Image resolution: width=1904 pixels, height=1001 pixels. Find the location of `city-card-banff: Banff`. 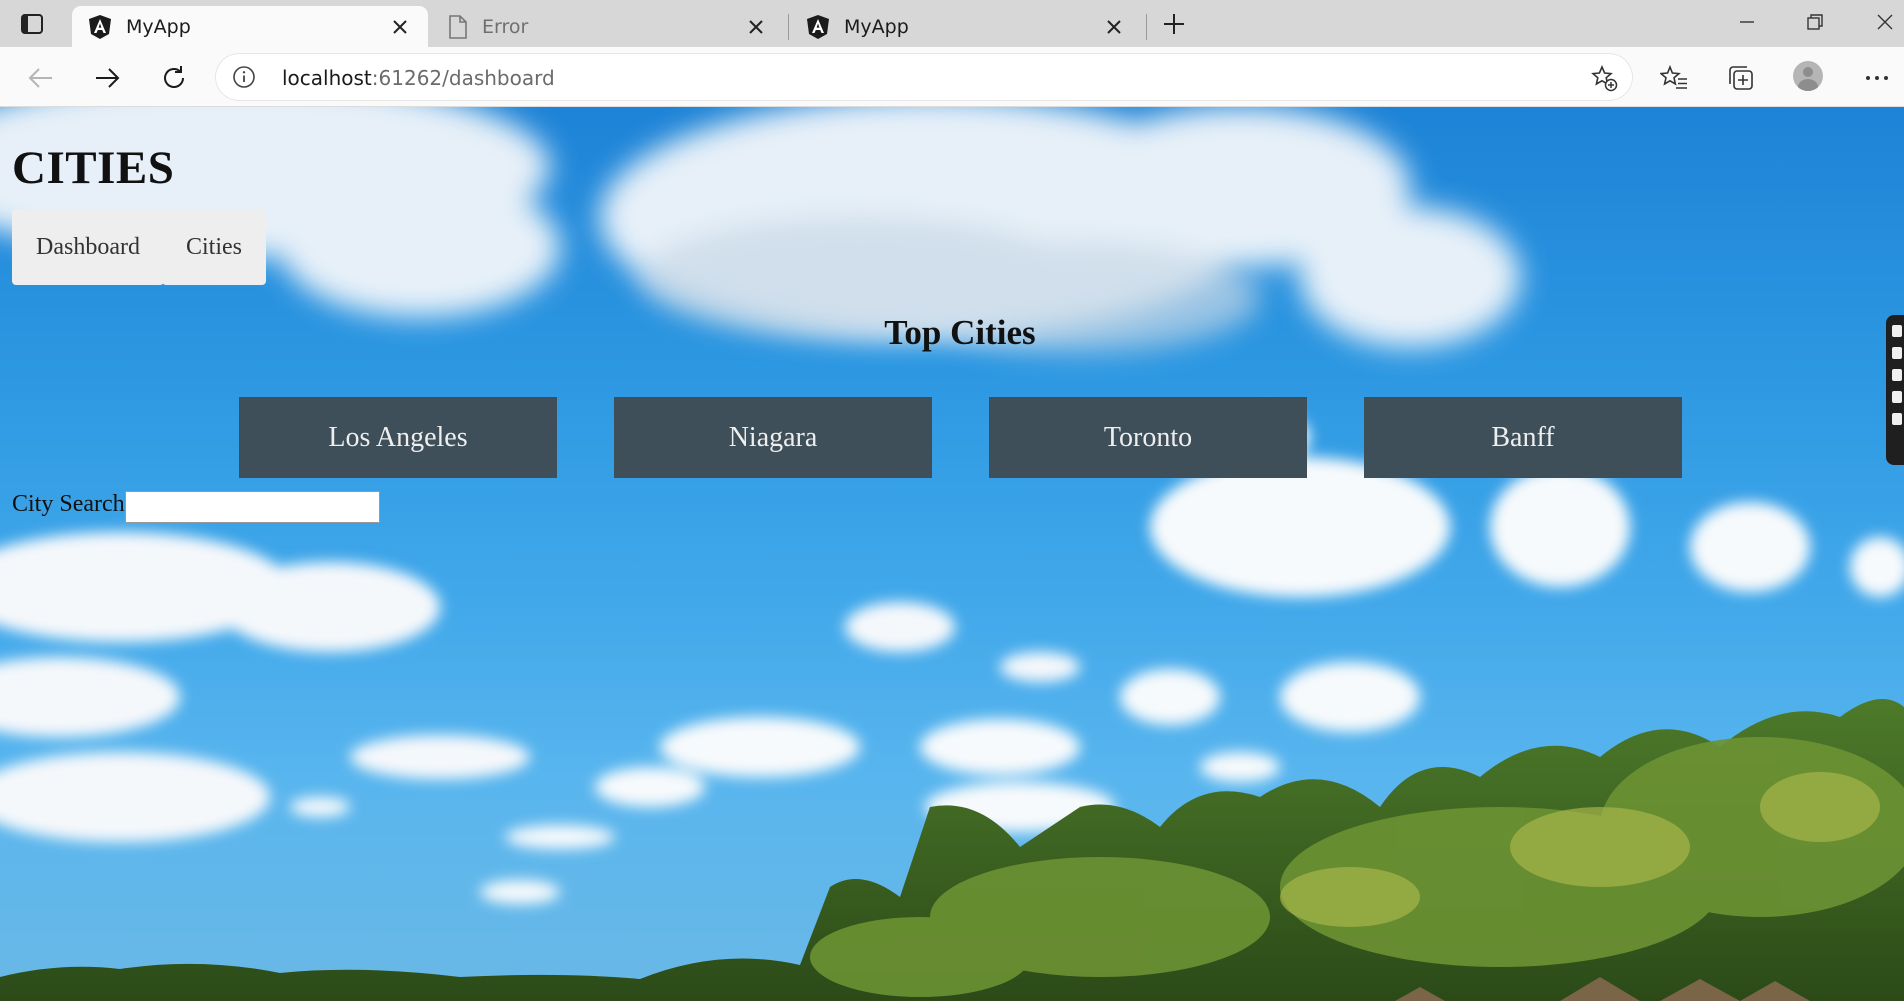

city-card-banff: Banff is located at coordinates (1523, 437).